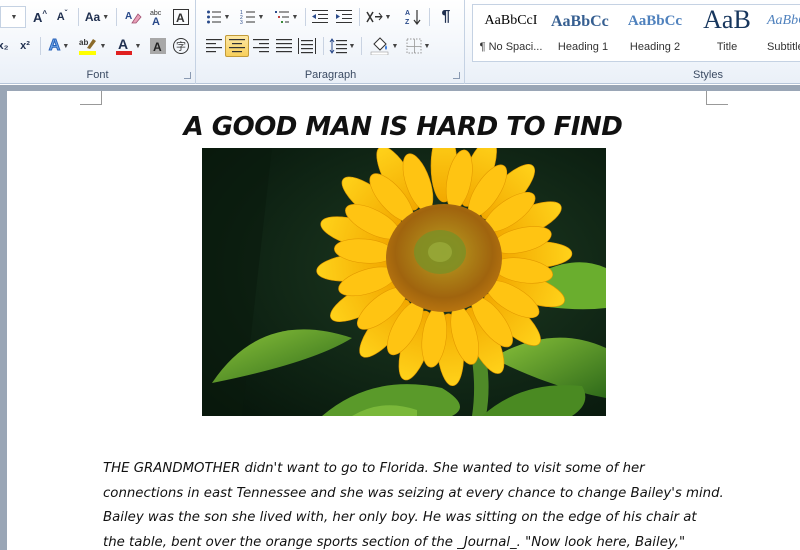  I want to click on font-color-button: A ▼, so click(128, 46).